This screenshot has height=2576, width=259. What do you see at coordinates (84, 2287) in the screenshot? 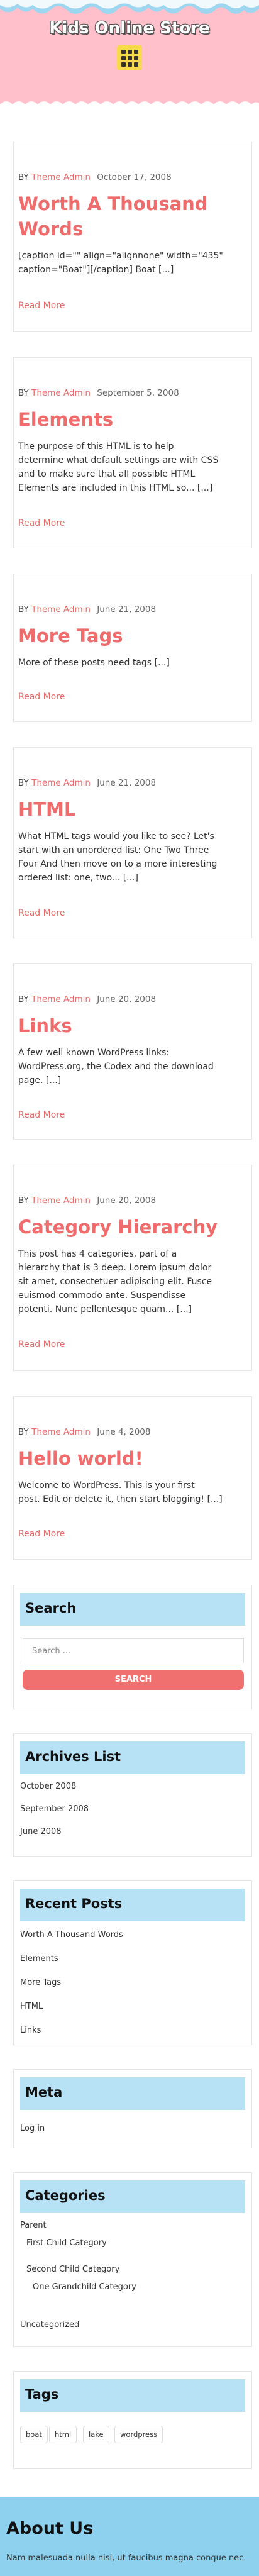
I see `category-link: One Grandchild Category` at bounding box center [84, 2287].